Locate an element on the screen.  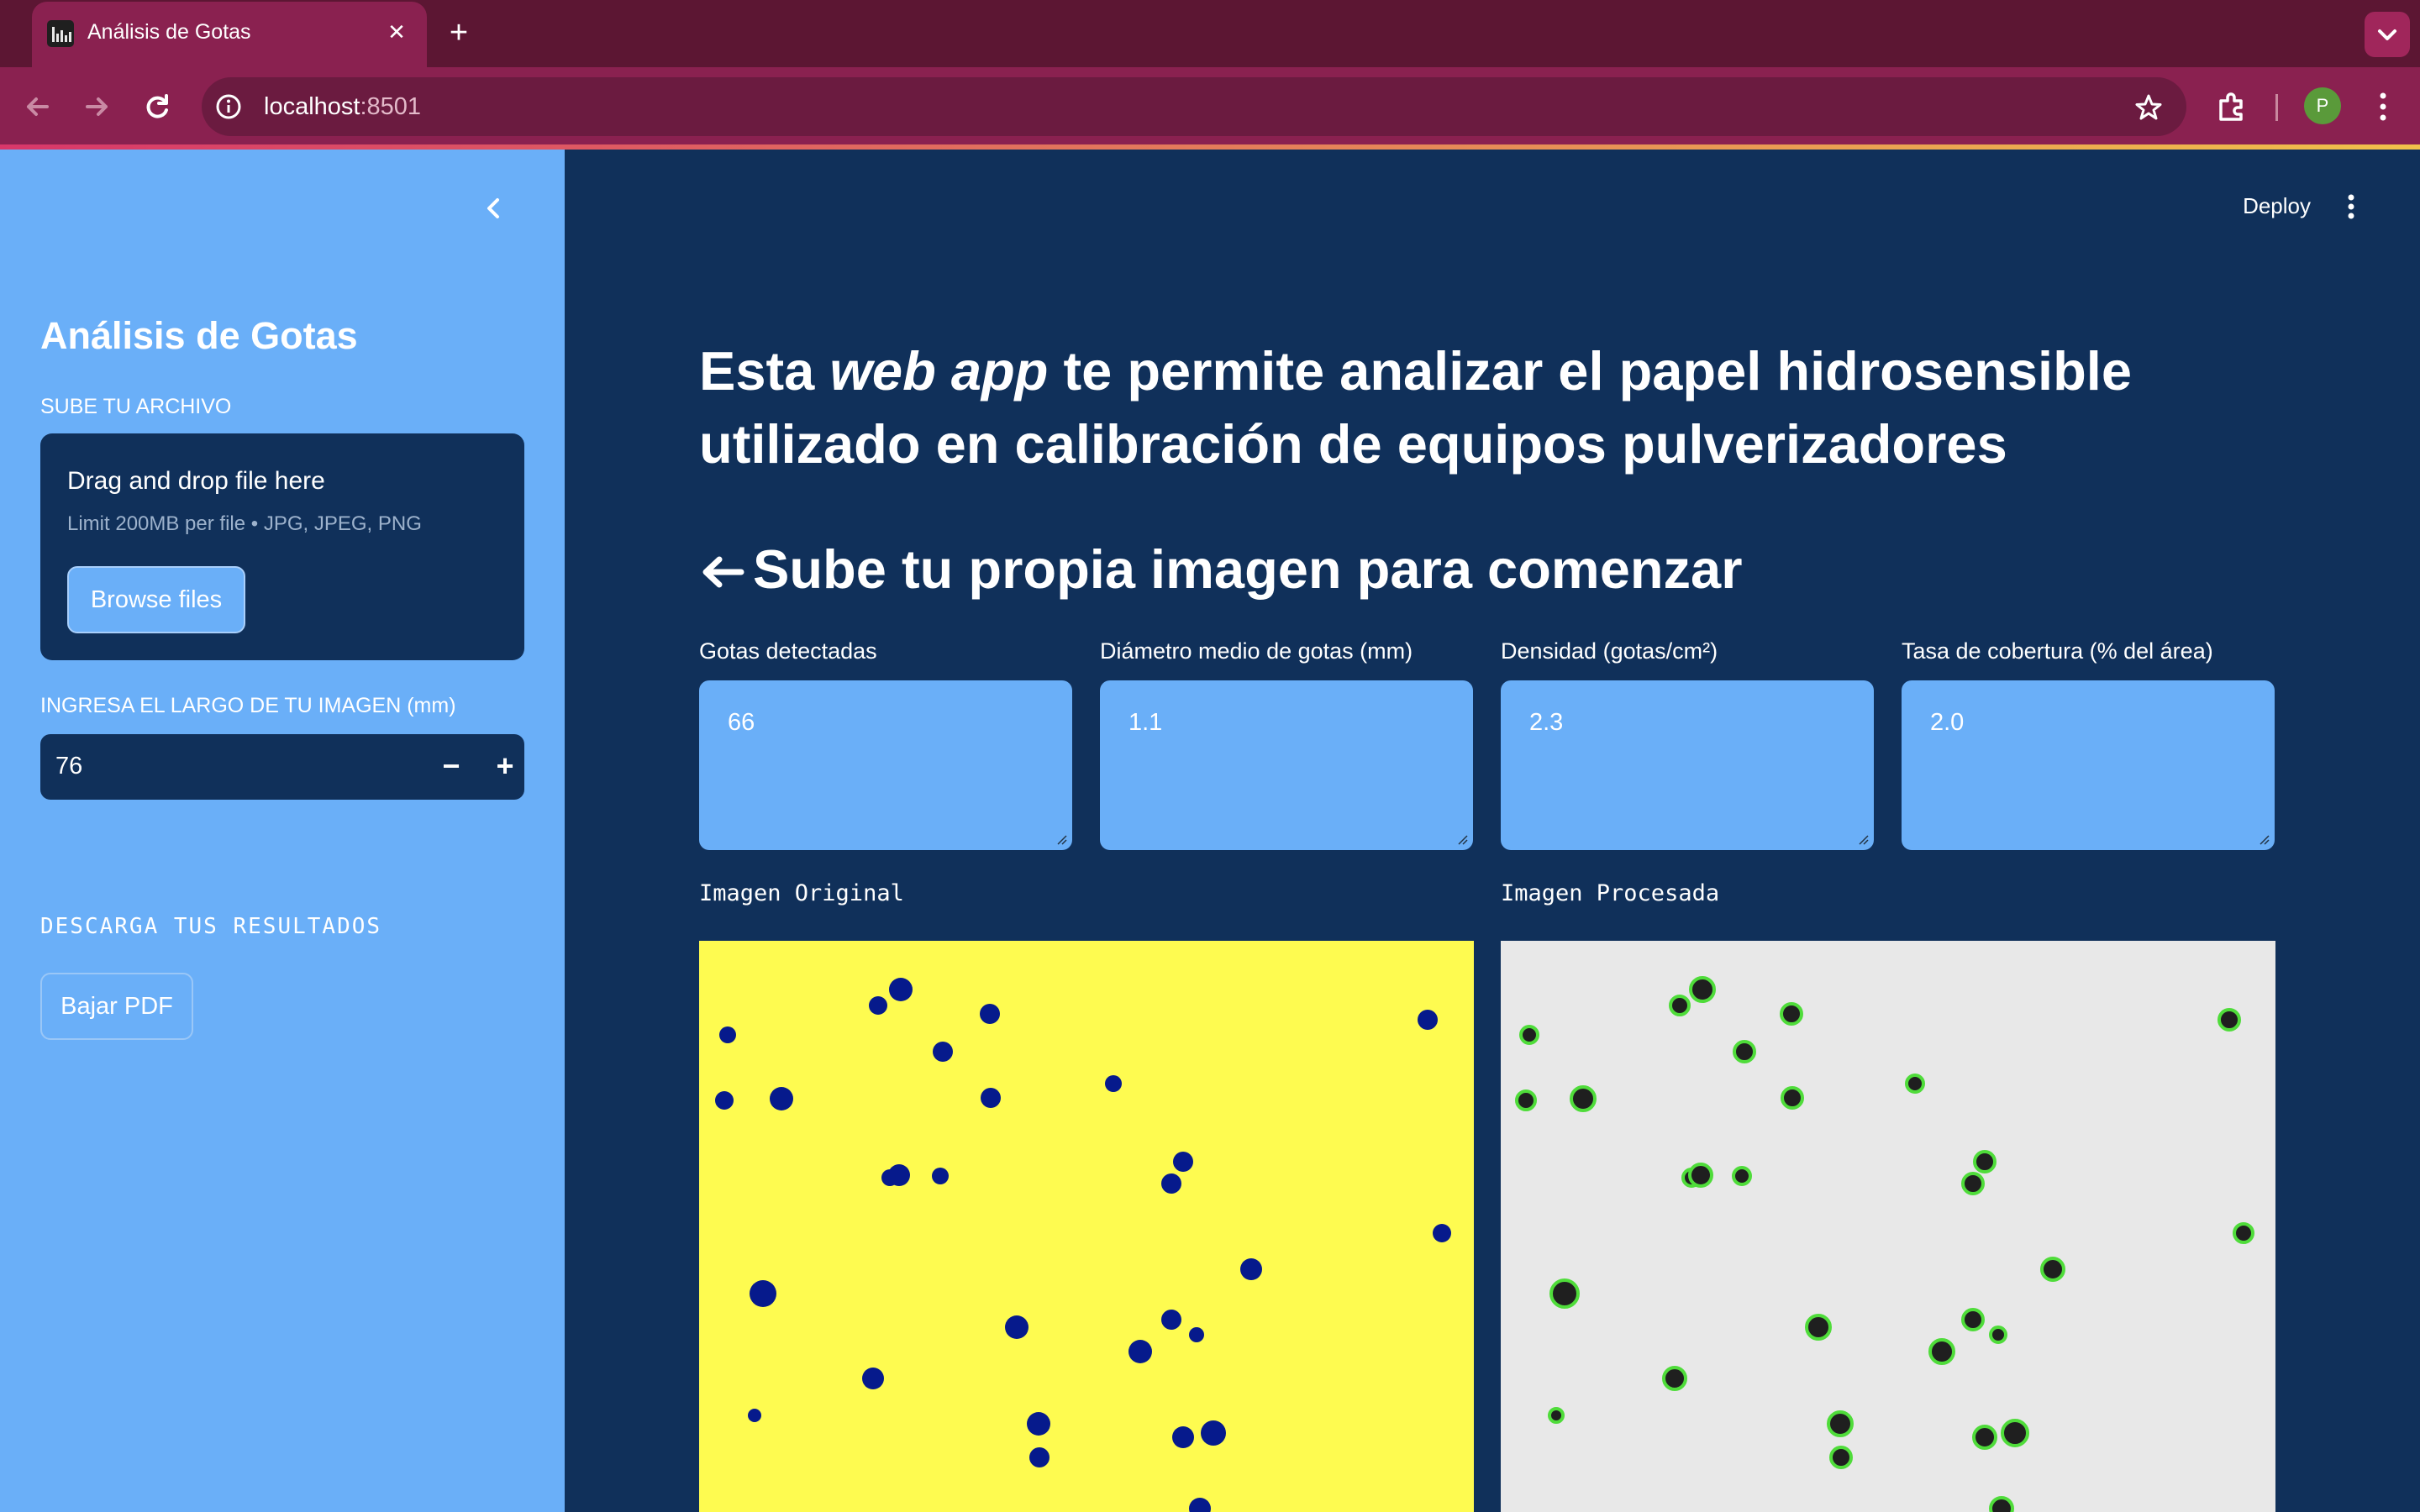
browser-tab: Análisis de Gotas ✕ is located at coordinates (229, 34).